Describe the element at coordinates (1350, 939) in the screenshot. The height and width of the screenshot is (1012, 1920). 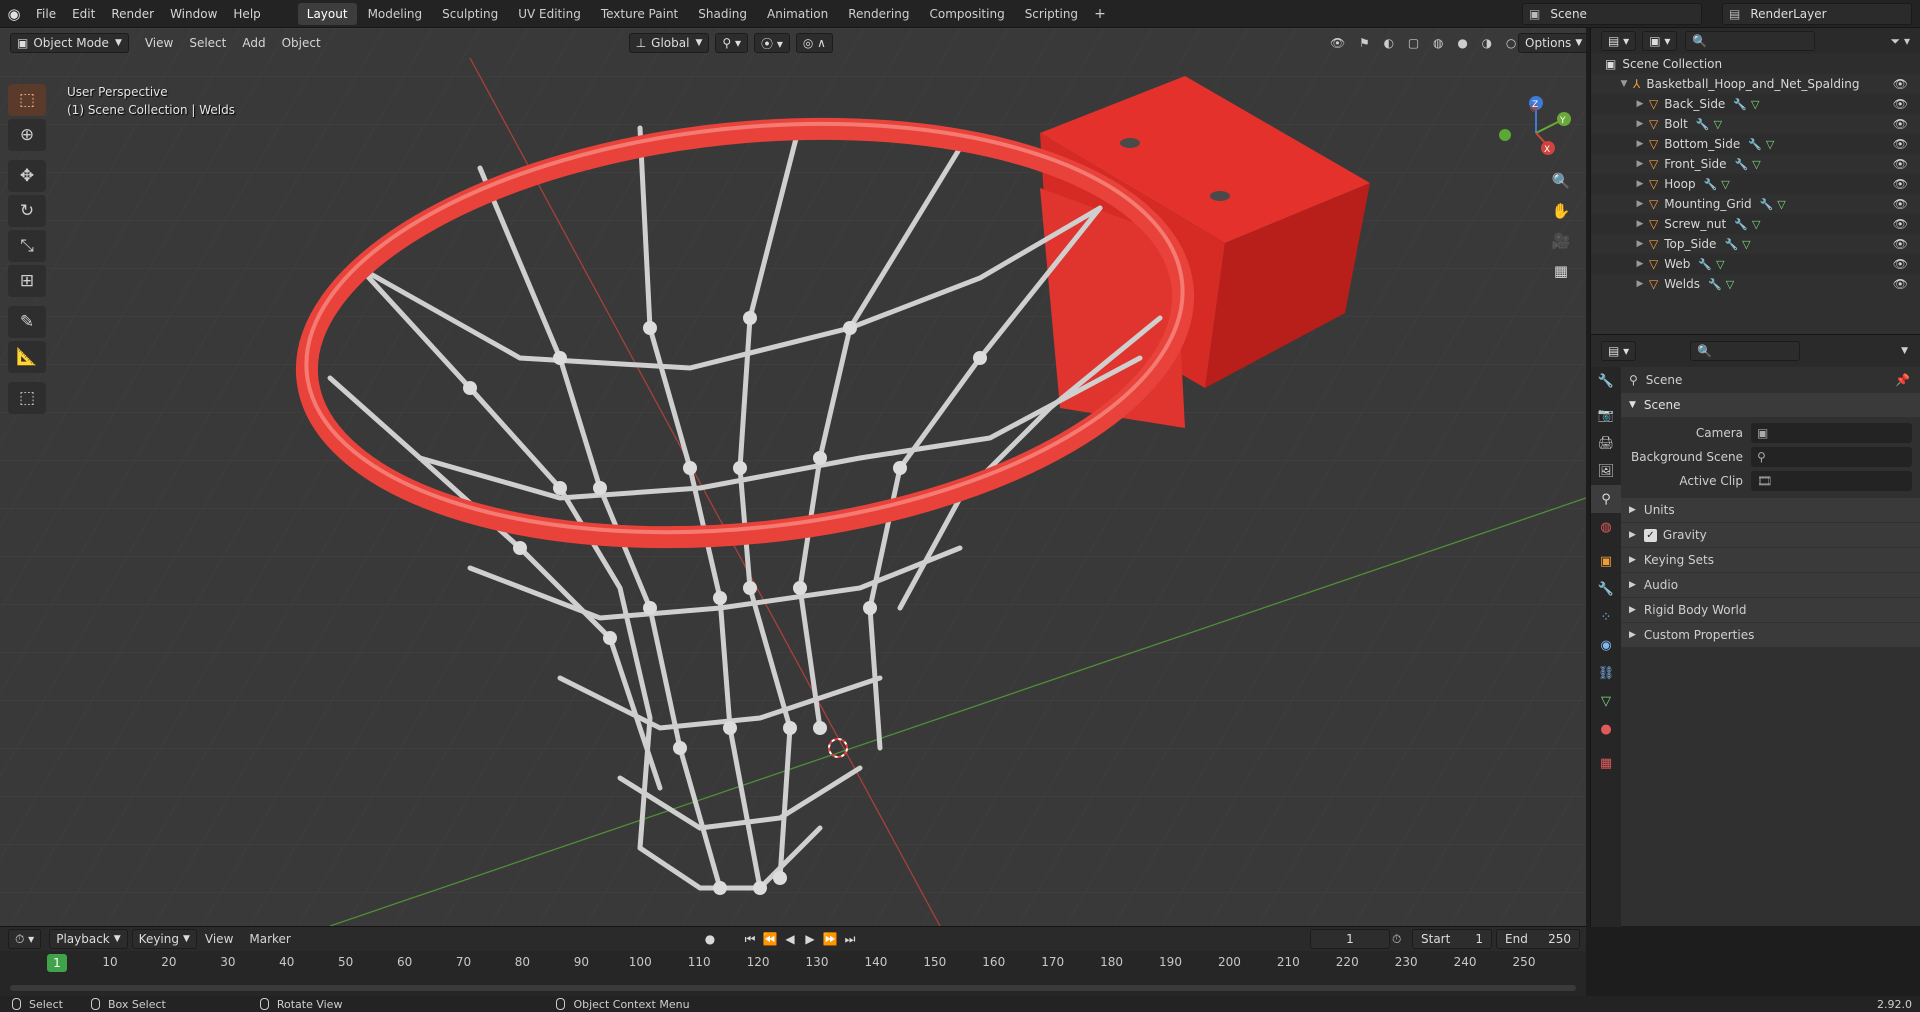
I see `current-frame-field: 1` at that location.